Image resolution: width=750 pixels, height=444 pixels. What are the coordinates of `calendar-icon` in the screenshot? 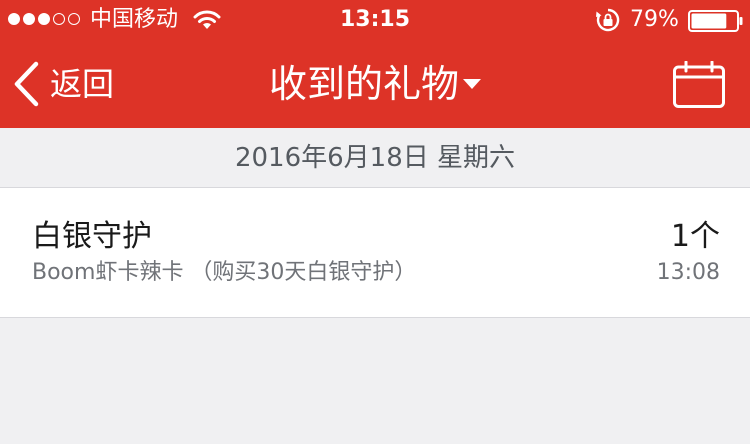 It's located at (699, 85).